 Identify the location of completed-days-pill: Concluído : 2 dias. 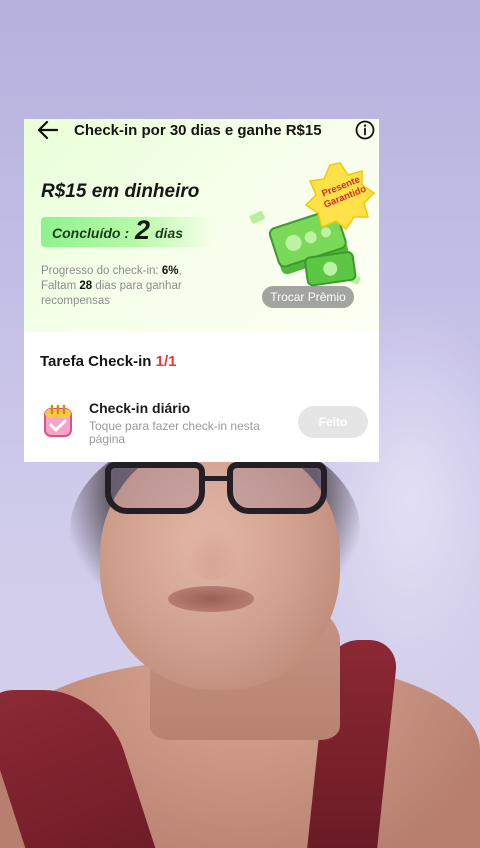
(127, 231).